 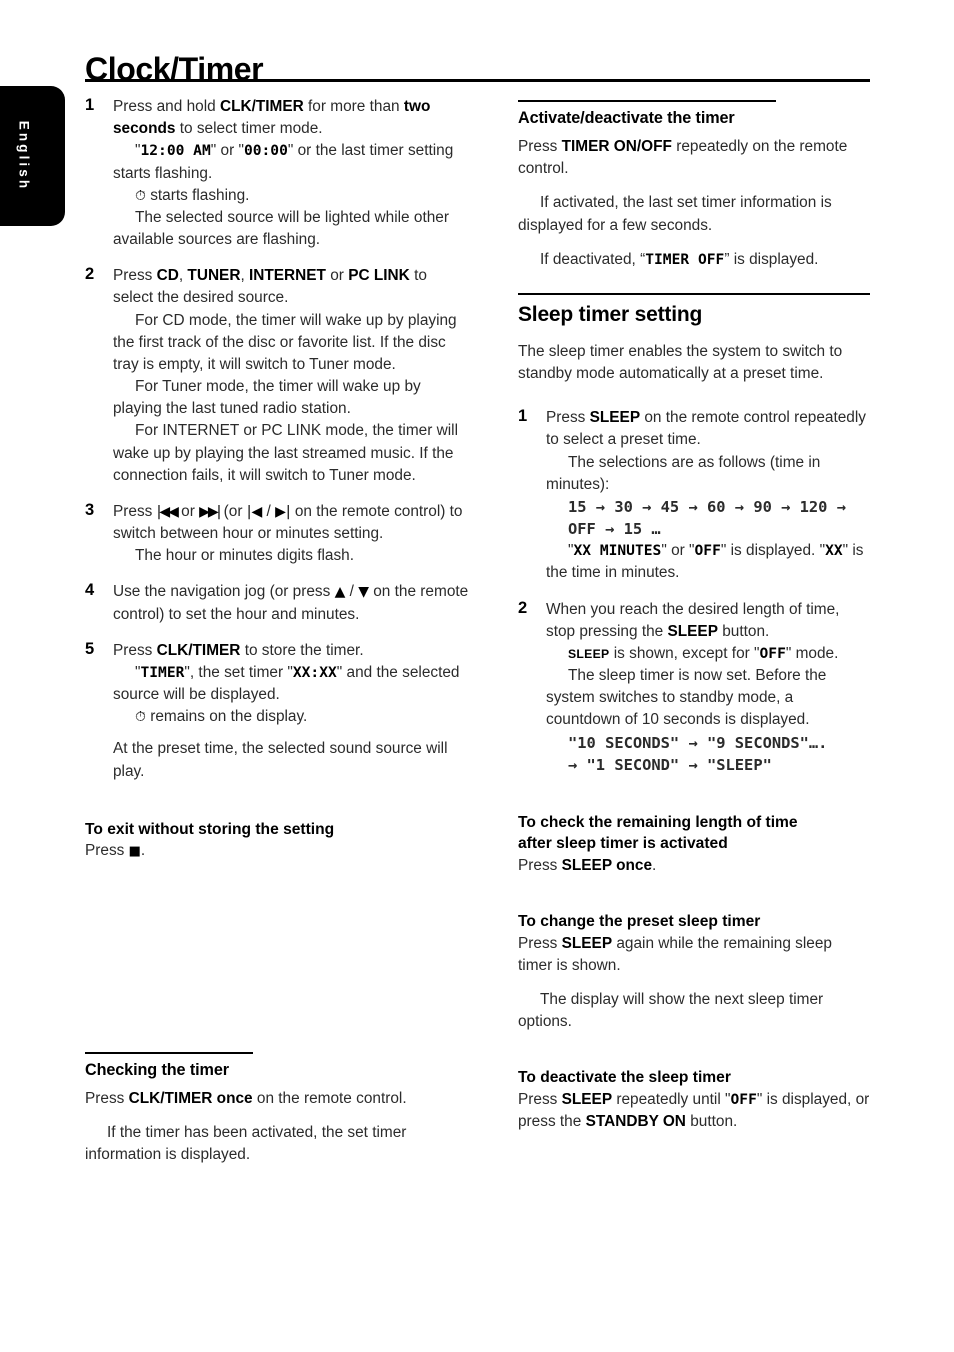 What do you see at coordinates (90, 274) in the screenshot?
I see `step-2-number: 2` at bounding box center [90, 274].